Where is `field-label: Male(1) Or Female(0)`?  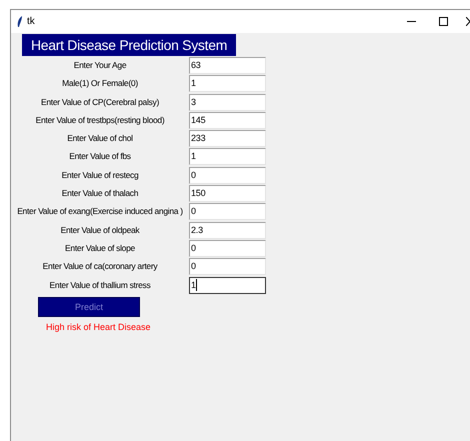 field-label: Male(1) Or Female(0) is located at coordinates (100, 83).